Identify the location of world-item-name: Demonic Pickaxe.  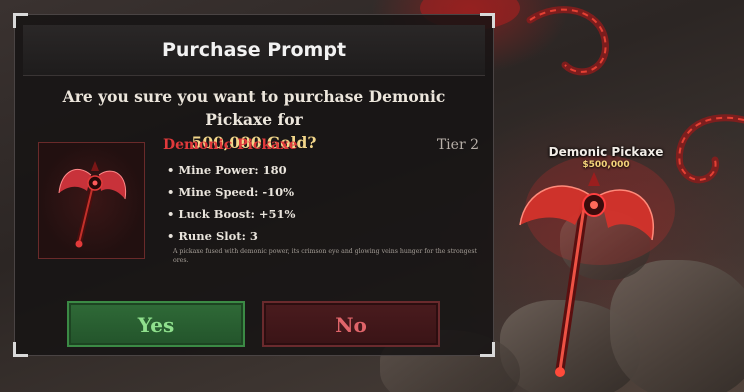
(606, 152).